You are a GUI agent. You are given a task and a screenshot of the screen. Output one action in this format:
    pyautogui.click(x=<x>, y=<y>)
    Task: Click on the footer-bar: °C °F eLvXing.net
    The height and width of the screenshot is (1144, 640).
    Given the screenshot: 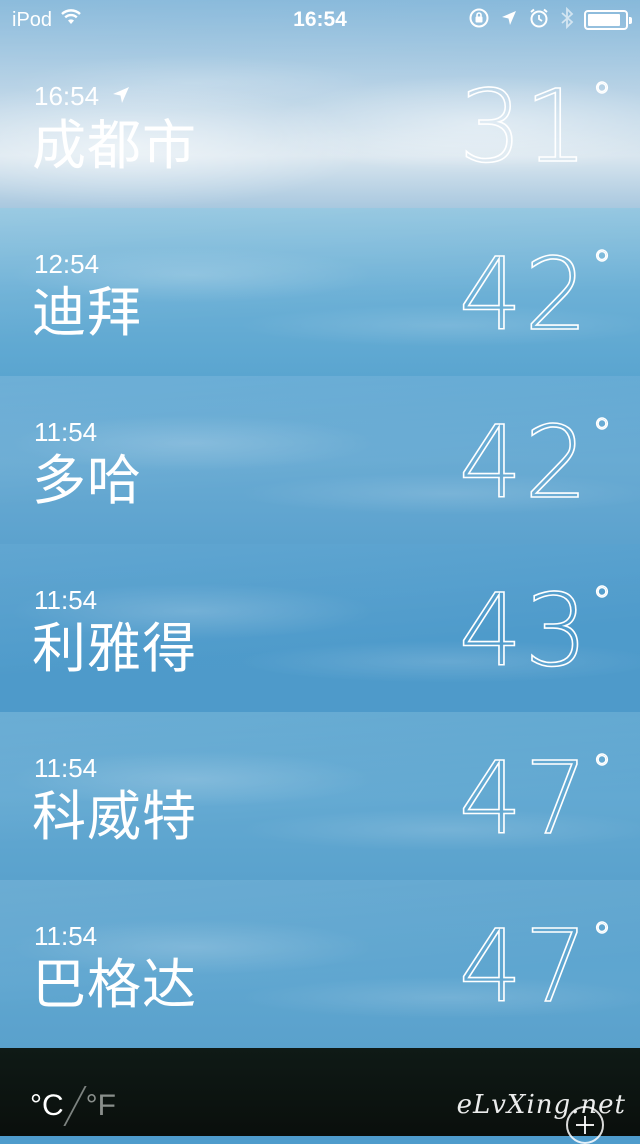 What is the action you would take?
    pyautogui.click(x=320, y=1096)
    